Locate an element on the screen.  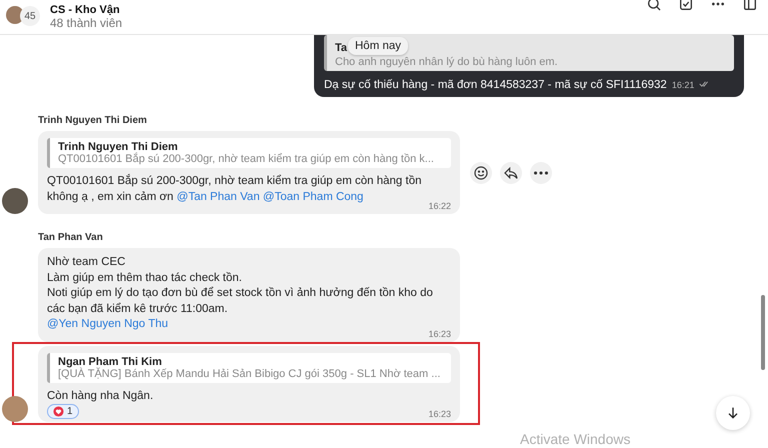
quote-text: Cho anh nguyên nhân lý do bù hàng luôn em. is located at coordinates (447, 62).